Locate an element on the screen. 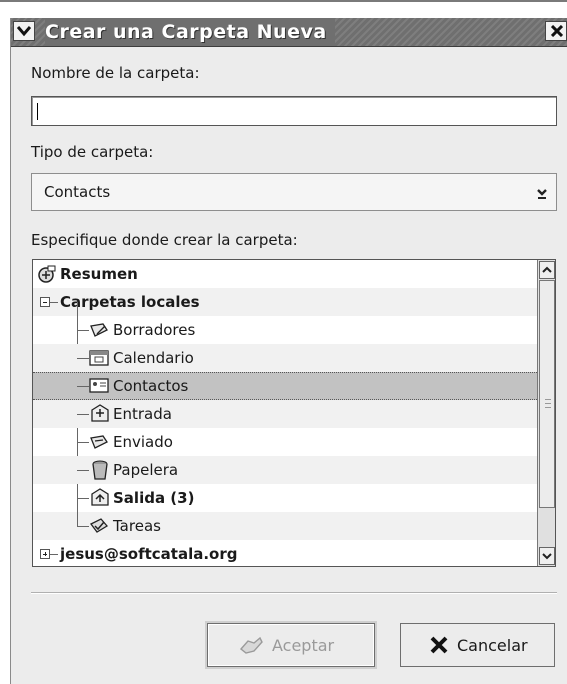  scroll-up-button is located at coordinates (547, 270).